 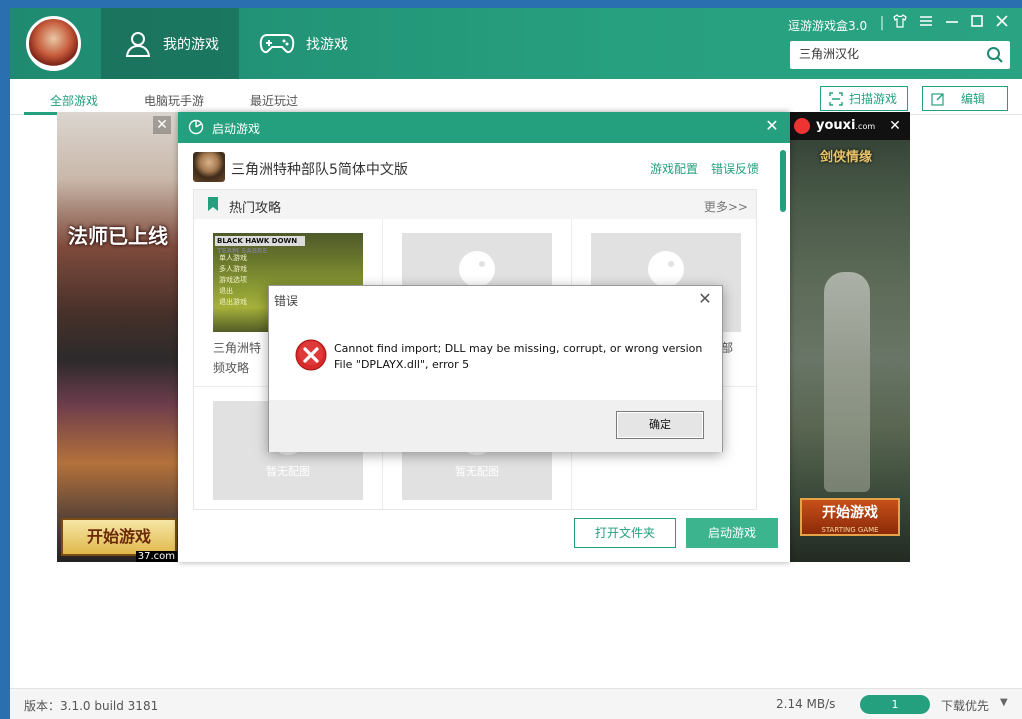 I want to click on tab-my-games: 我的游戏, so click(x=170, y=43).